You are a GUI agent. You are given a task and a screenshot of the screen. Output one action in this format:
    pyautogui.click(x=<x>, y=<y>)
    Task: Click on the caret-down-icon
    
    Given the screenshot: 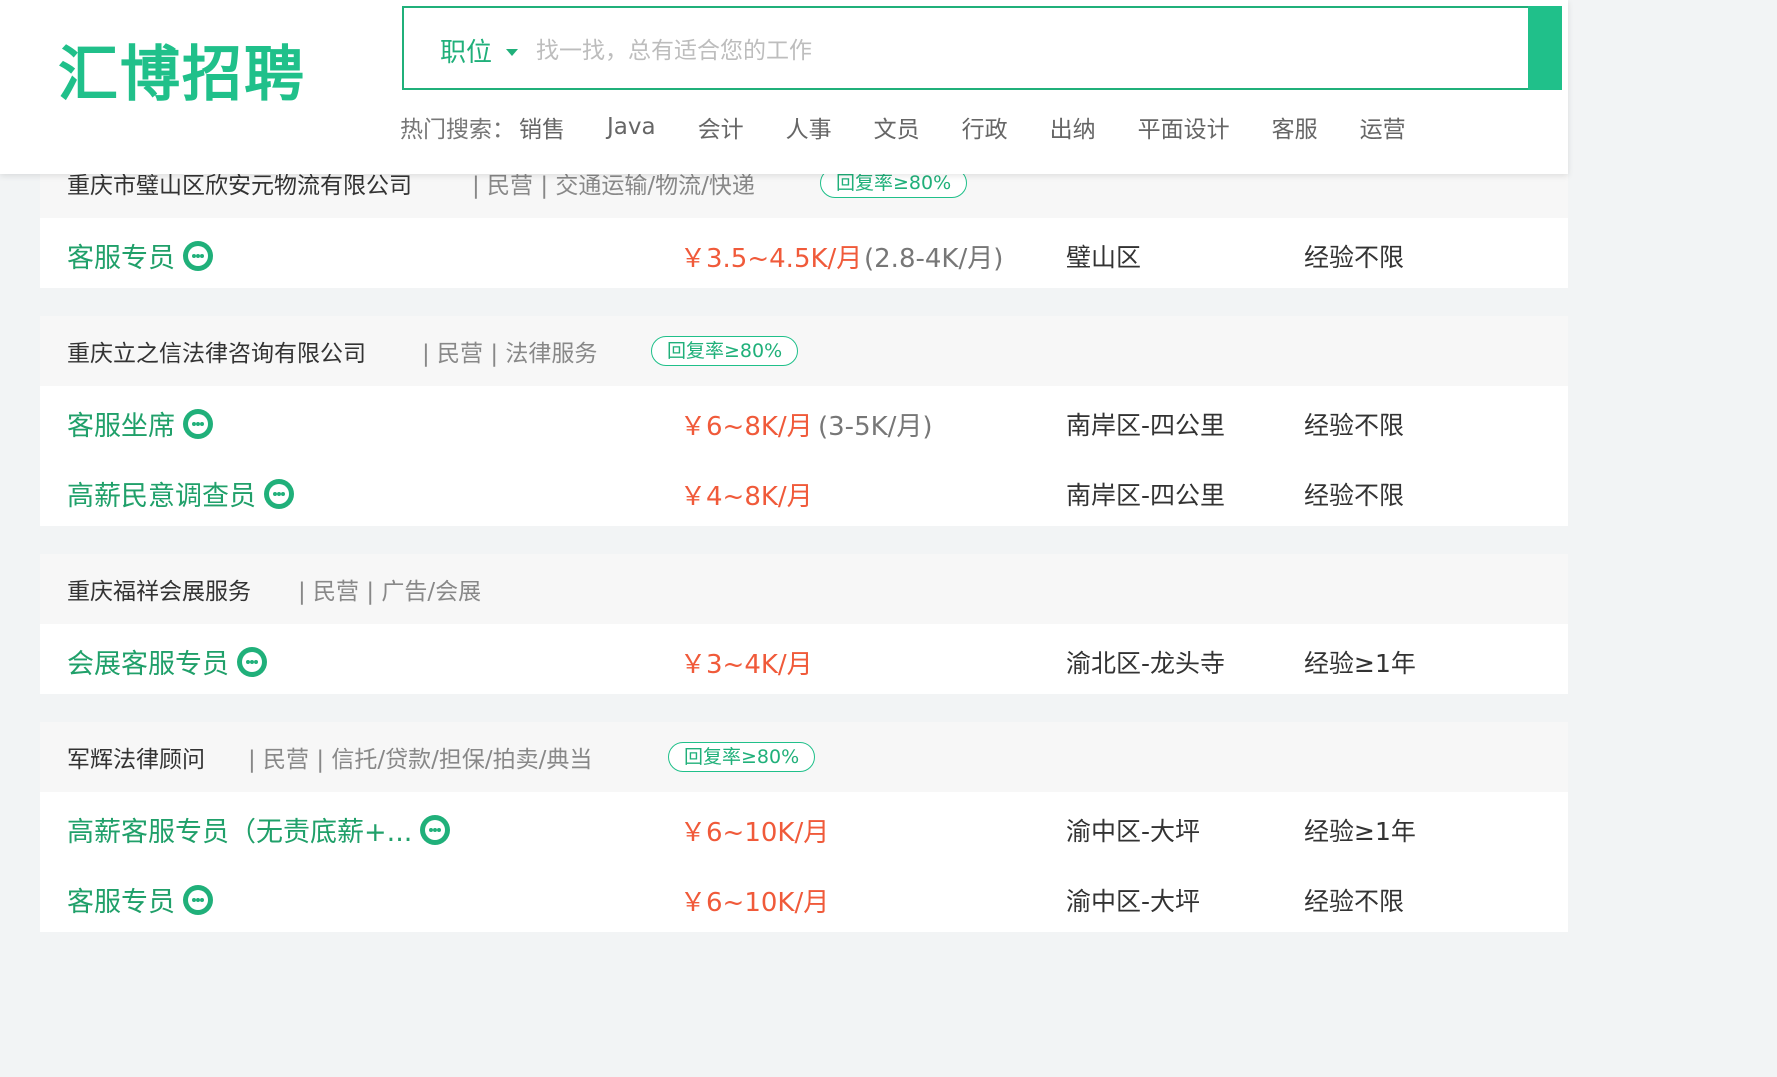 What is the action you would take?
    pyautogui.click(x=512, y=52)
    